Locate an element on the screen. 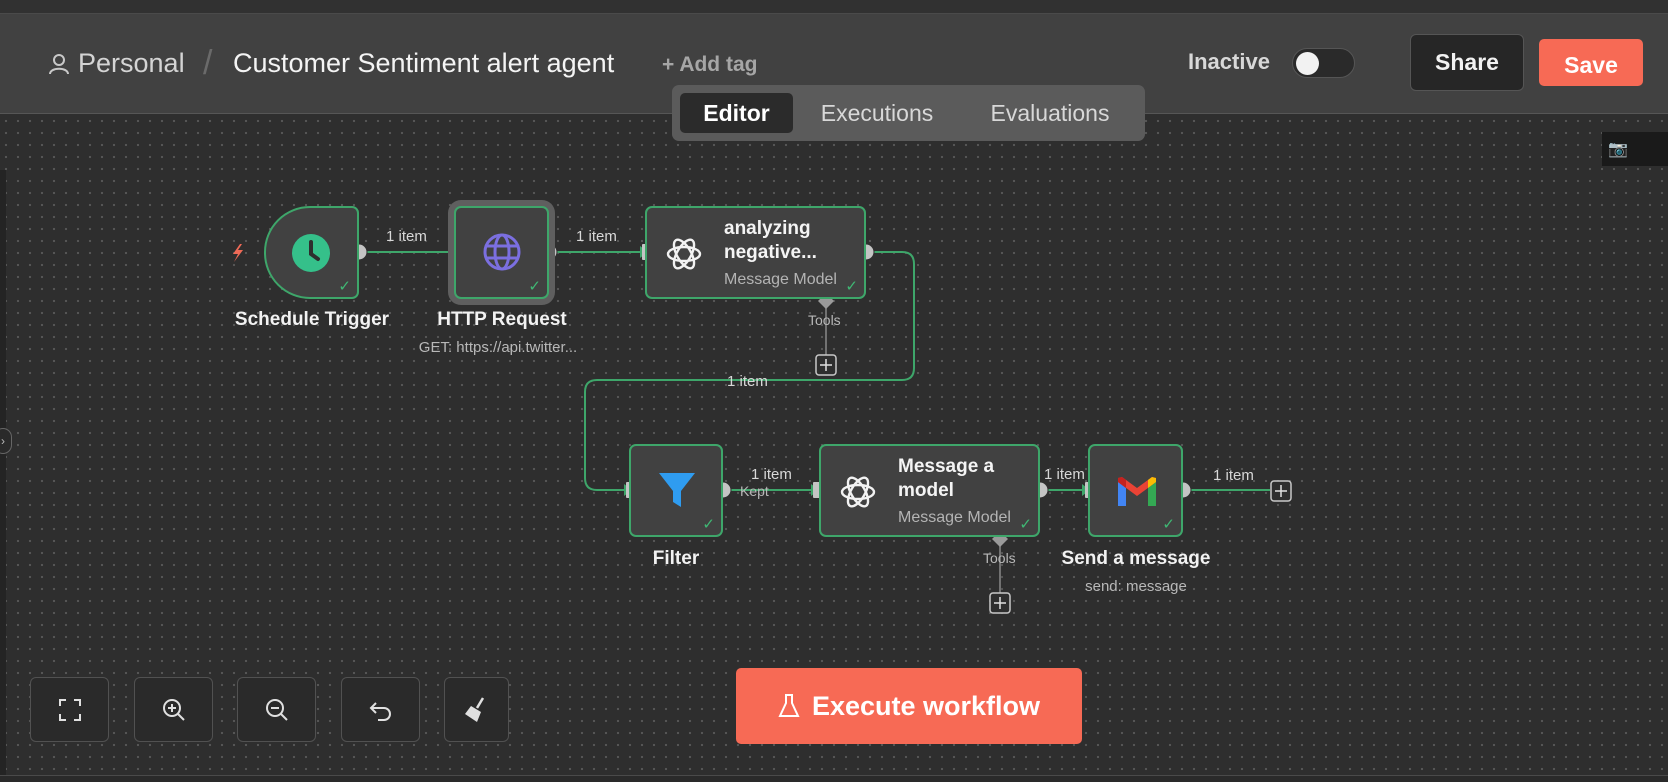 This screenshot has height=782, width=1668. fit-view-button is located at coordinates (69, 709).